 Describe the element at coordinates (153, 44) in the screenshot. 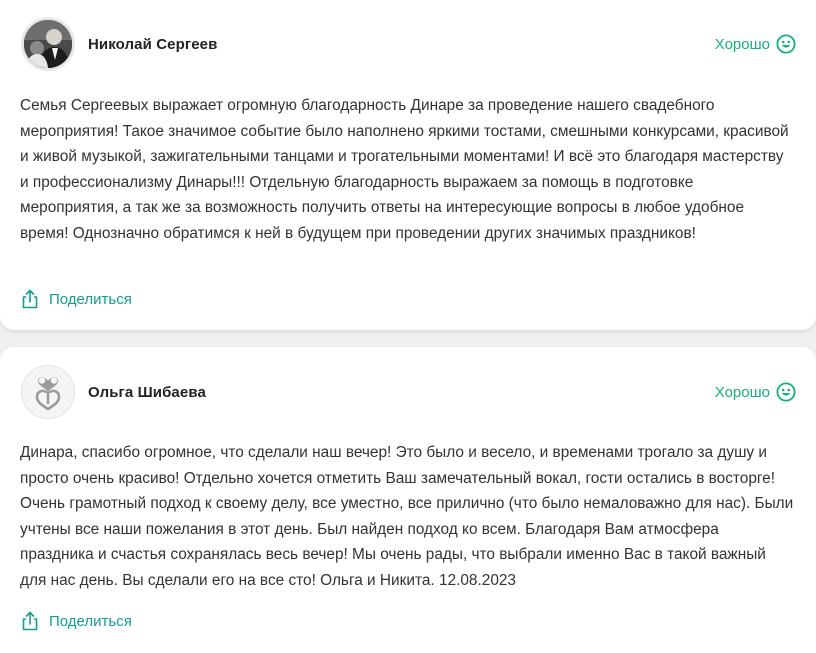

I see `review-author: Николай Сергеев` at that location.